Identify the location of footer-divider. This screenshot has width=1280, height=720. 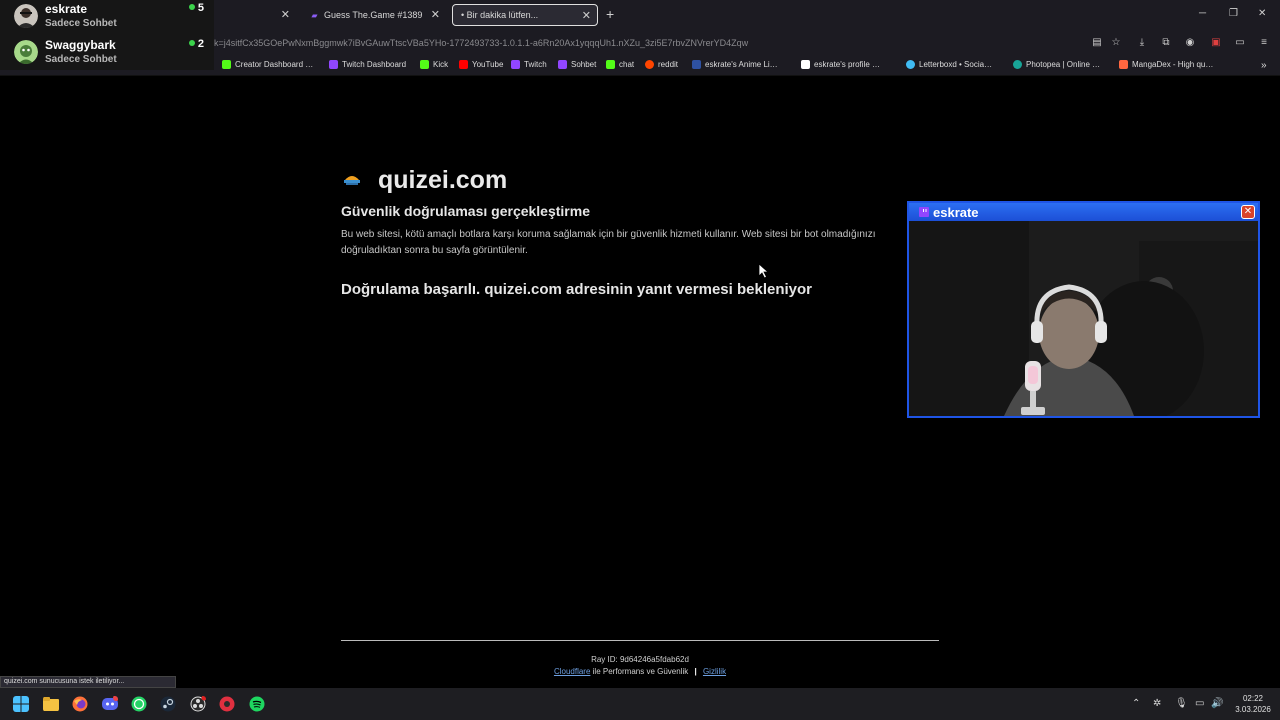
(640, 640).